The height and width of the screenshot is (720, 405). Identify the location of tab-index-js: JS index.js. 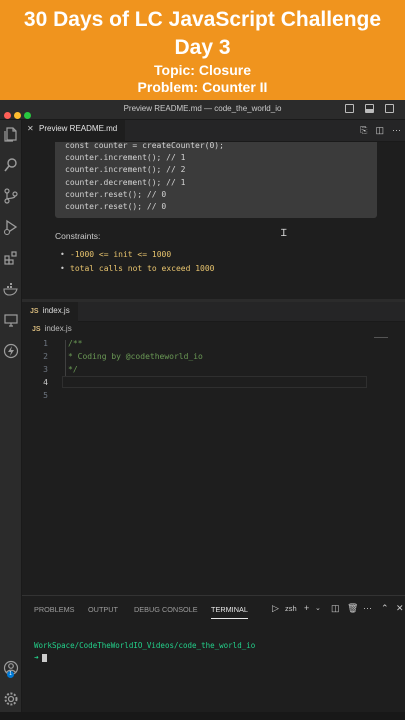
(50, 312).